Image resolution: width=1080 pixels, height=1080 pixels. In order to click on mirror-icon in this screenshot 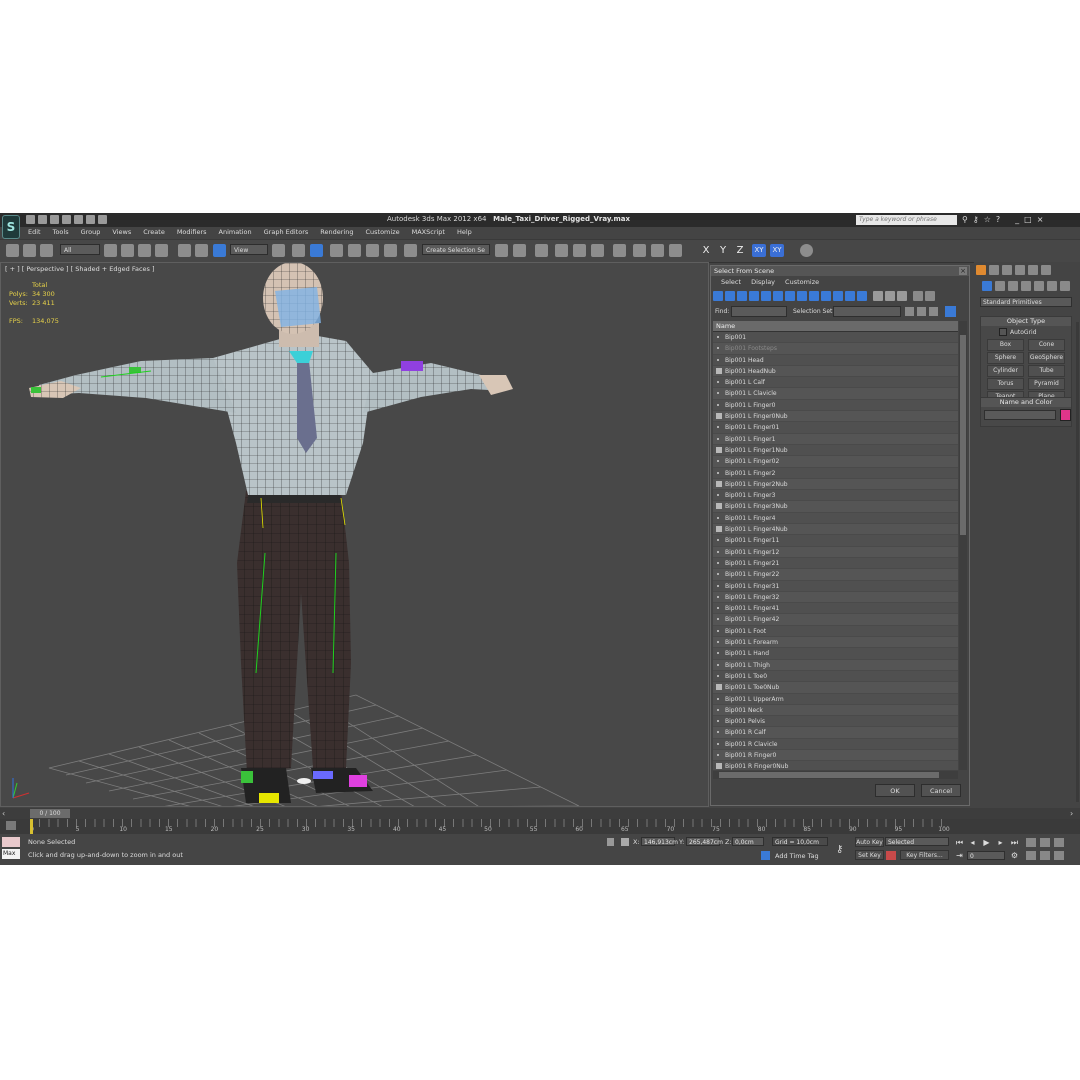, I will do `click(501, 250)`.